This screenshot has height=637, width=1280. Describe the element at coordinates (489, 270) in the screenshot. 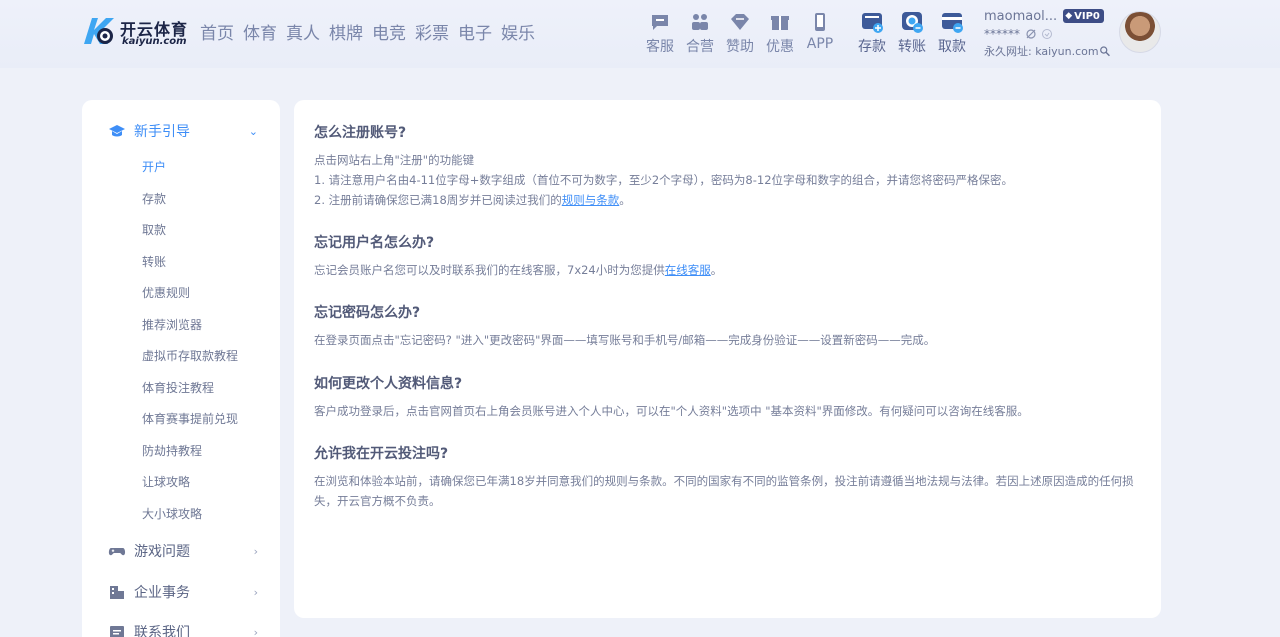

I see `faq-answer-text: 忘记会员账户名您可以及时联系我们的在线客服，7x24小时为您提供` at that location.